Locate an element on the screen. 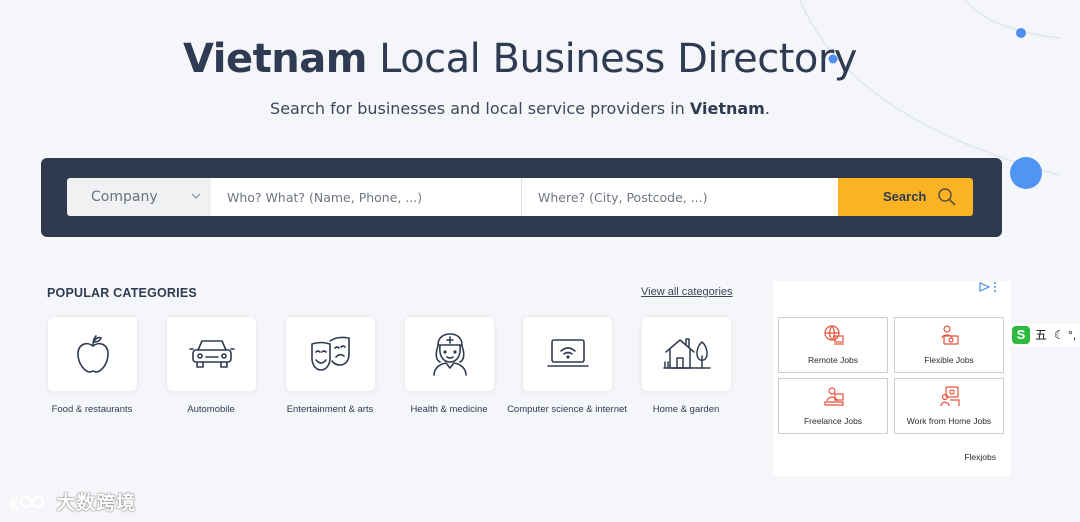 This screenshot has width=1080, height=522. page-title: Vietnam Local Business Directory is located at coordinates (520, 59).